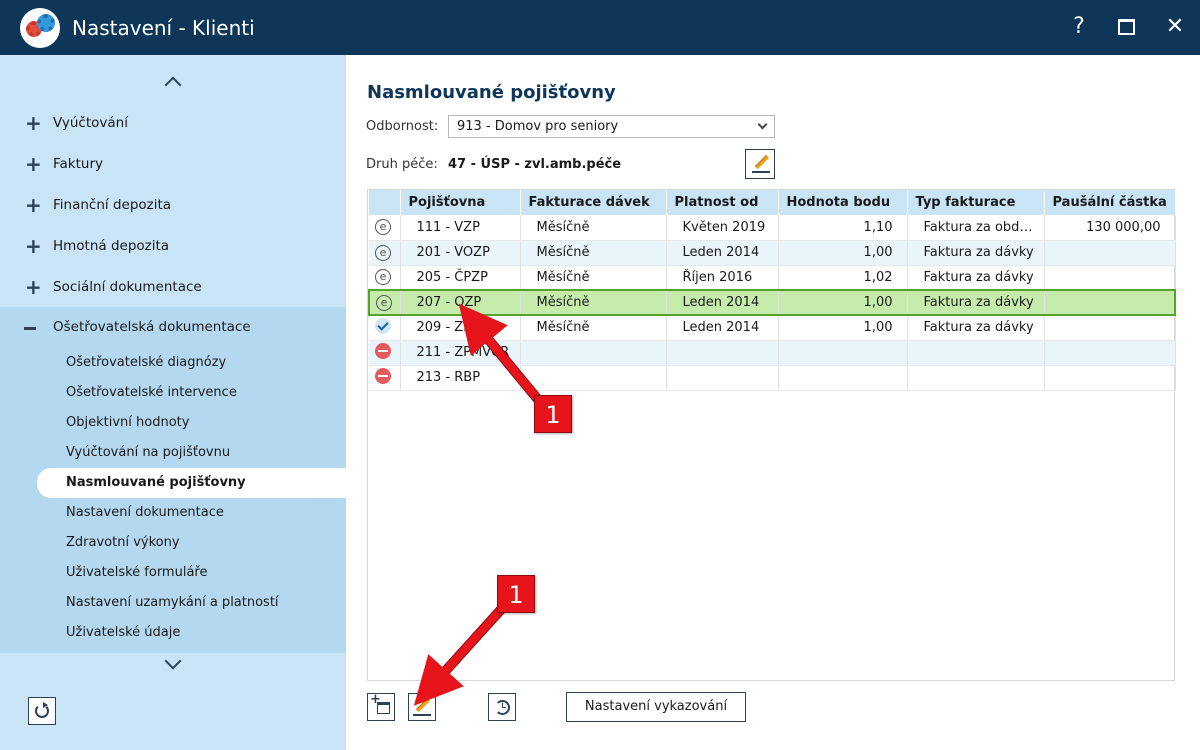 The image size is (1200, 750). I want to click on sidebar-subitem: Nastavení uzamykání a platností, so click(173, 603).